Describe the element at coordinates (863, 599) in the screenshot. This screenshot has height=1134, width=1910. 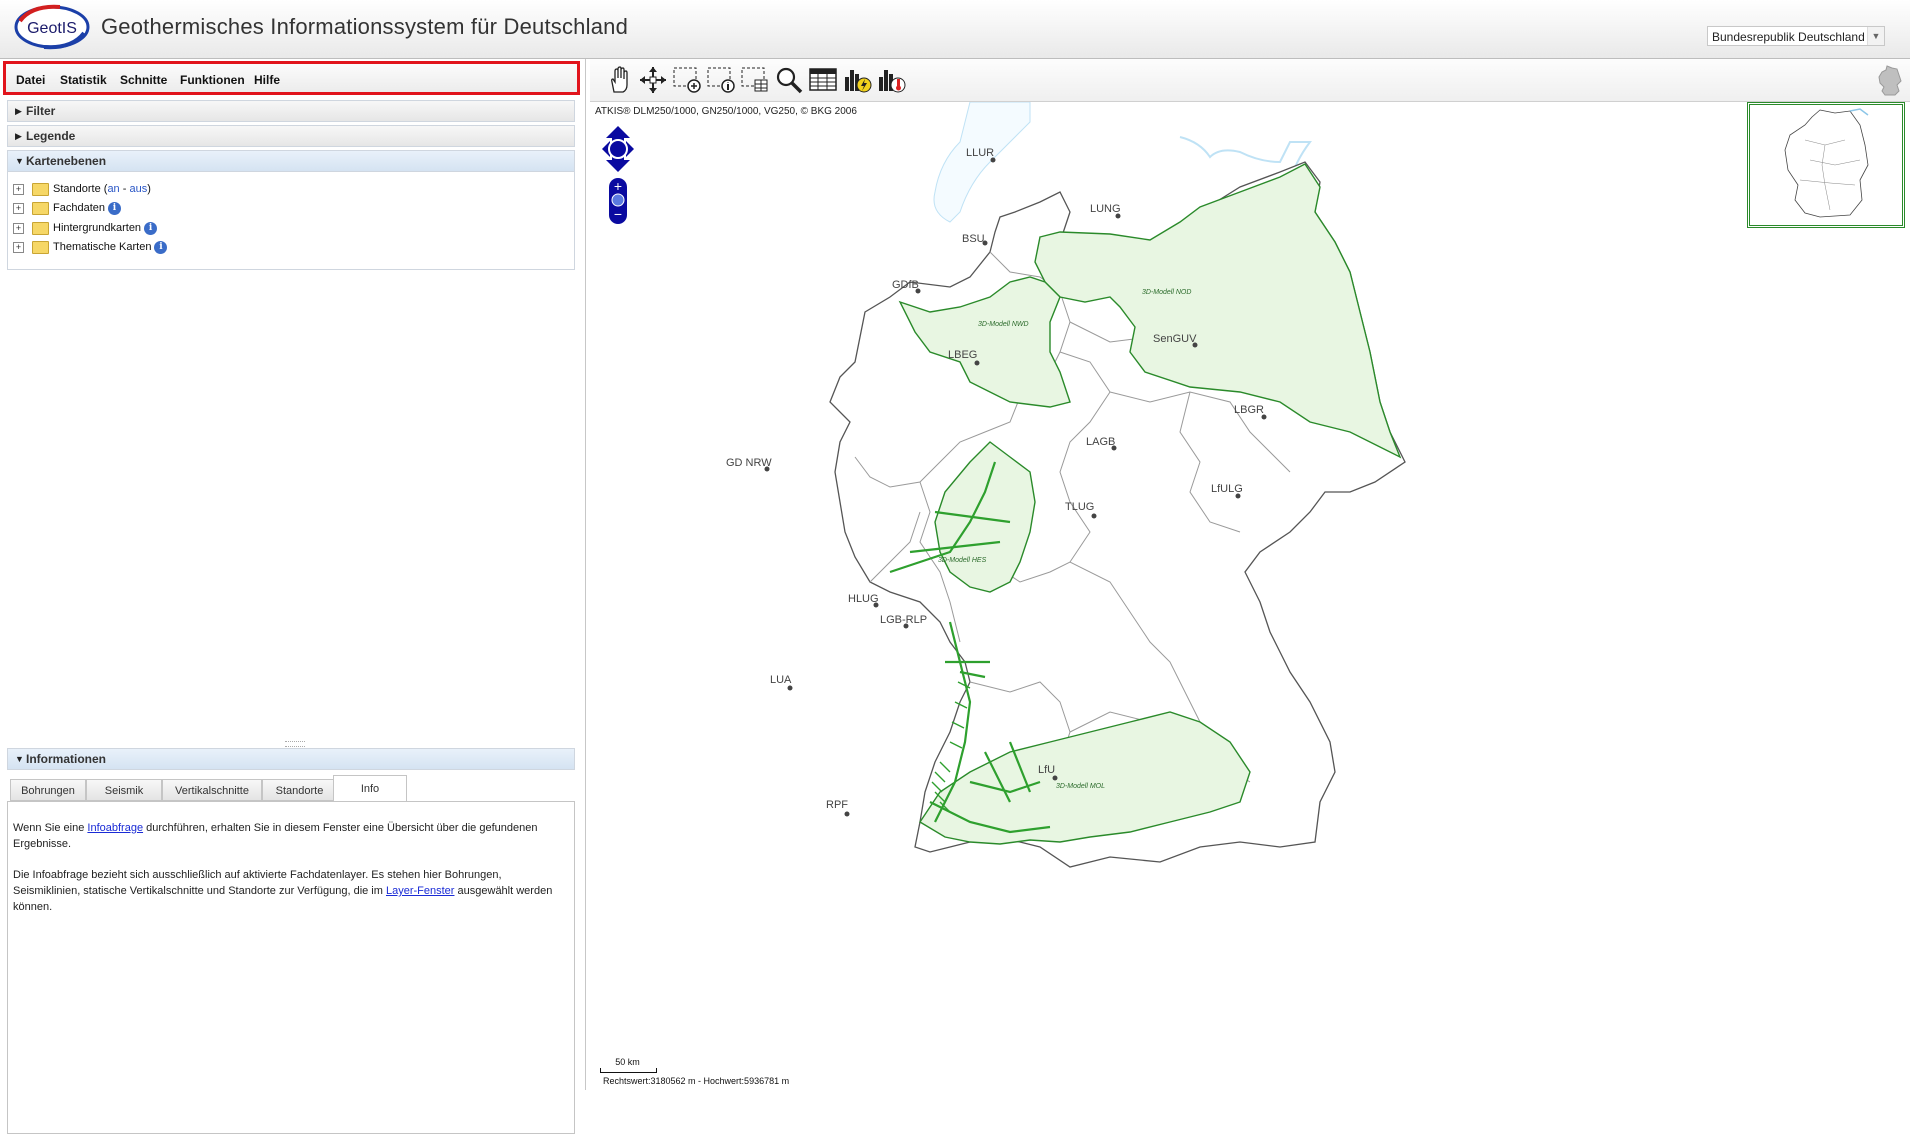
I see `city-label: HLUG` at that location.